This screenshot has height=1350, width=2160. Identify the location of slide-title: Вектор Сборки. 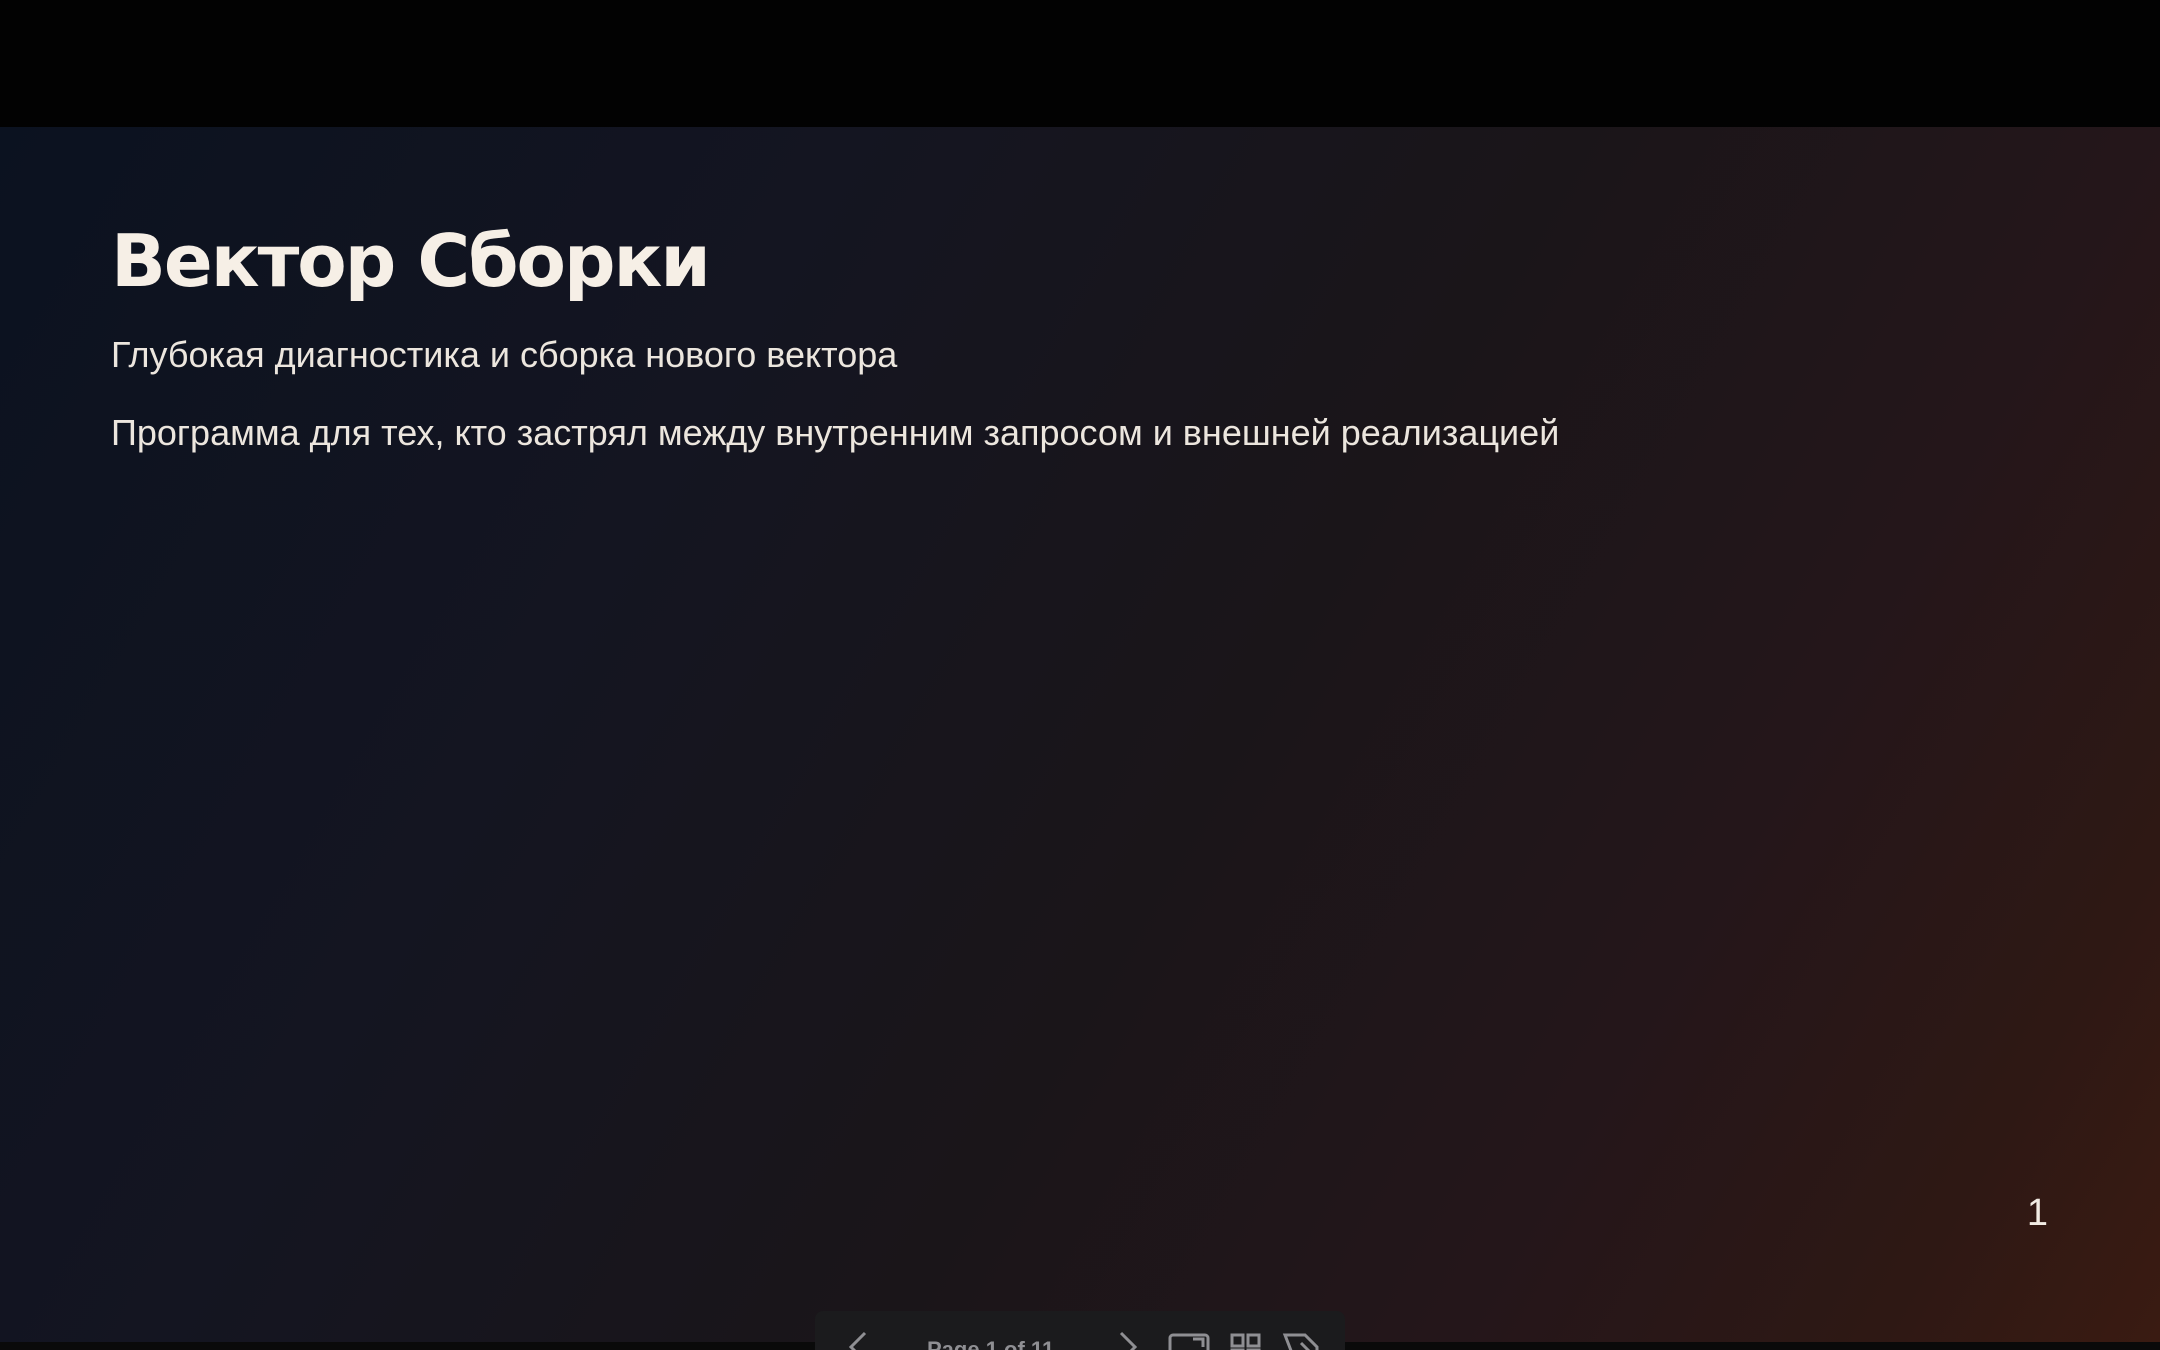
(411, 261).